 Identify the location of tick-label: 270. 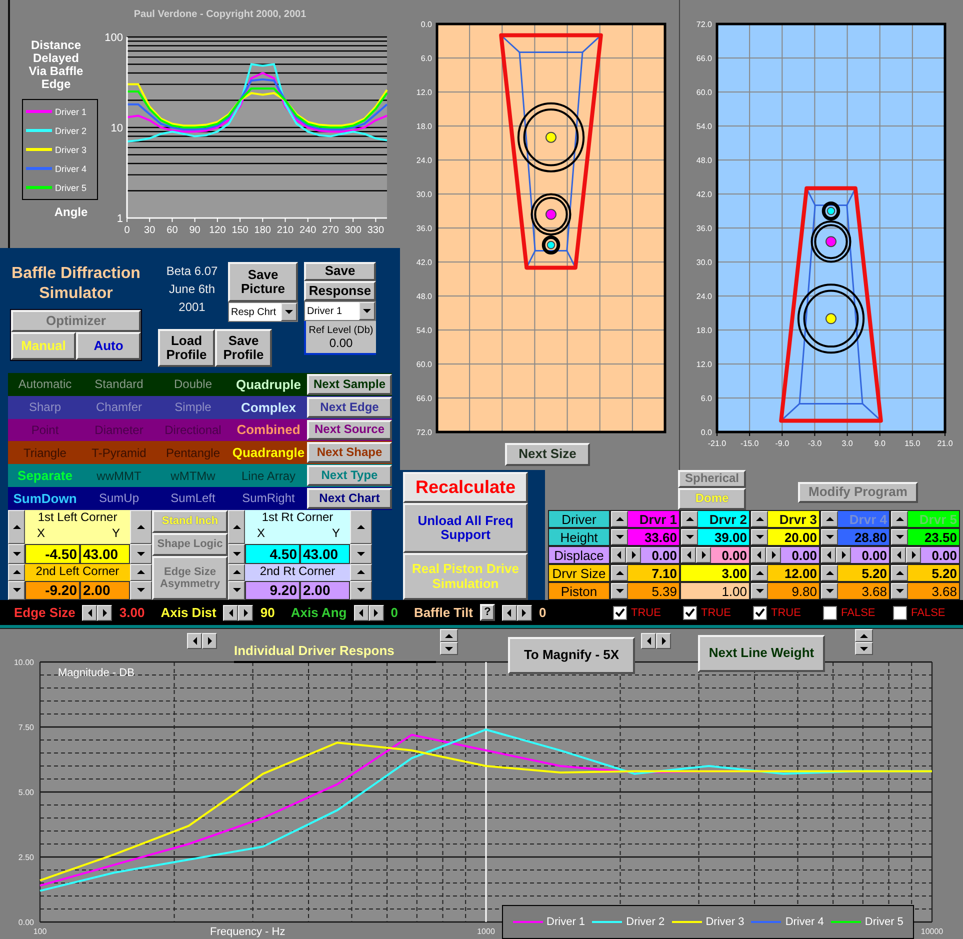
(330, 230).